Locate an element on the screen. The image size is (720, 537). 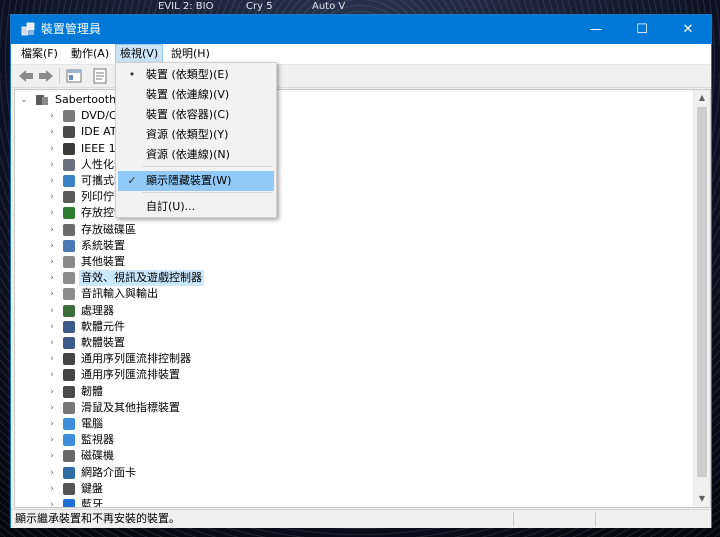
title-bar: 裝置管理員 — ☐ ✕ is located at coordinates (361, 29).